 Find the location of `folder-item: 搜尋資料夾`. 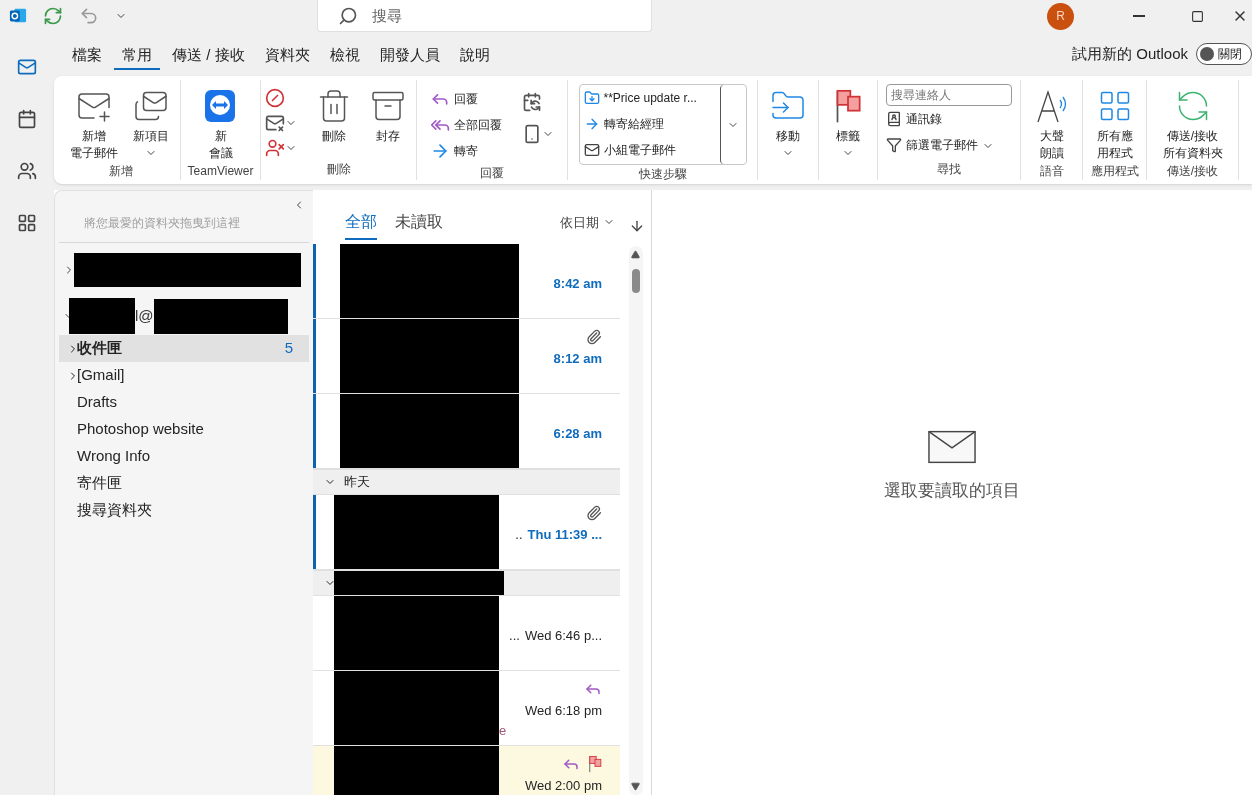

folder-item: 搜尋資料夾 is located at coordinates (184, 510).